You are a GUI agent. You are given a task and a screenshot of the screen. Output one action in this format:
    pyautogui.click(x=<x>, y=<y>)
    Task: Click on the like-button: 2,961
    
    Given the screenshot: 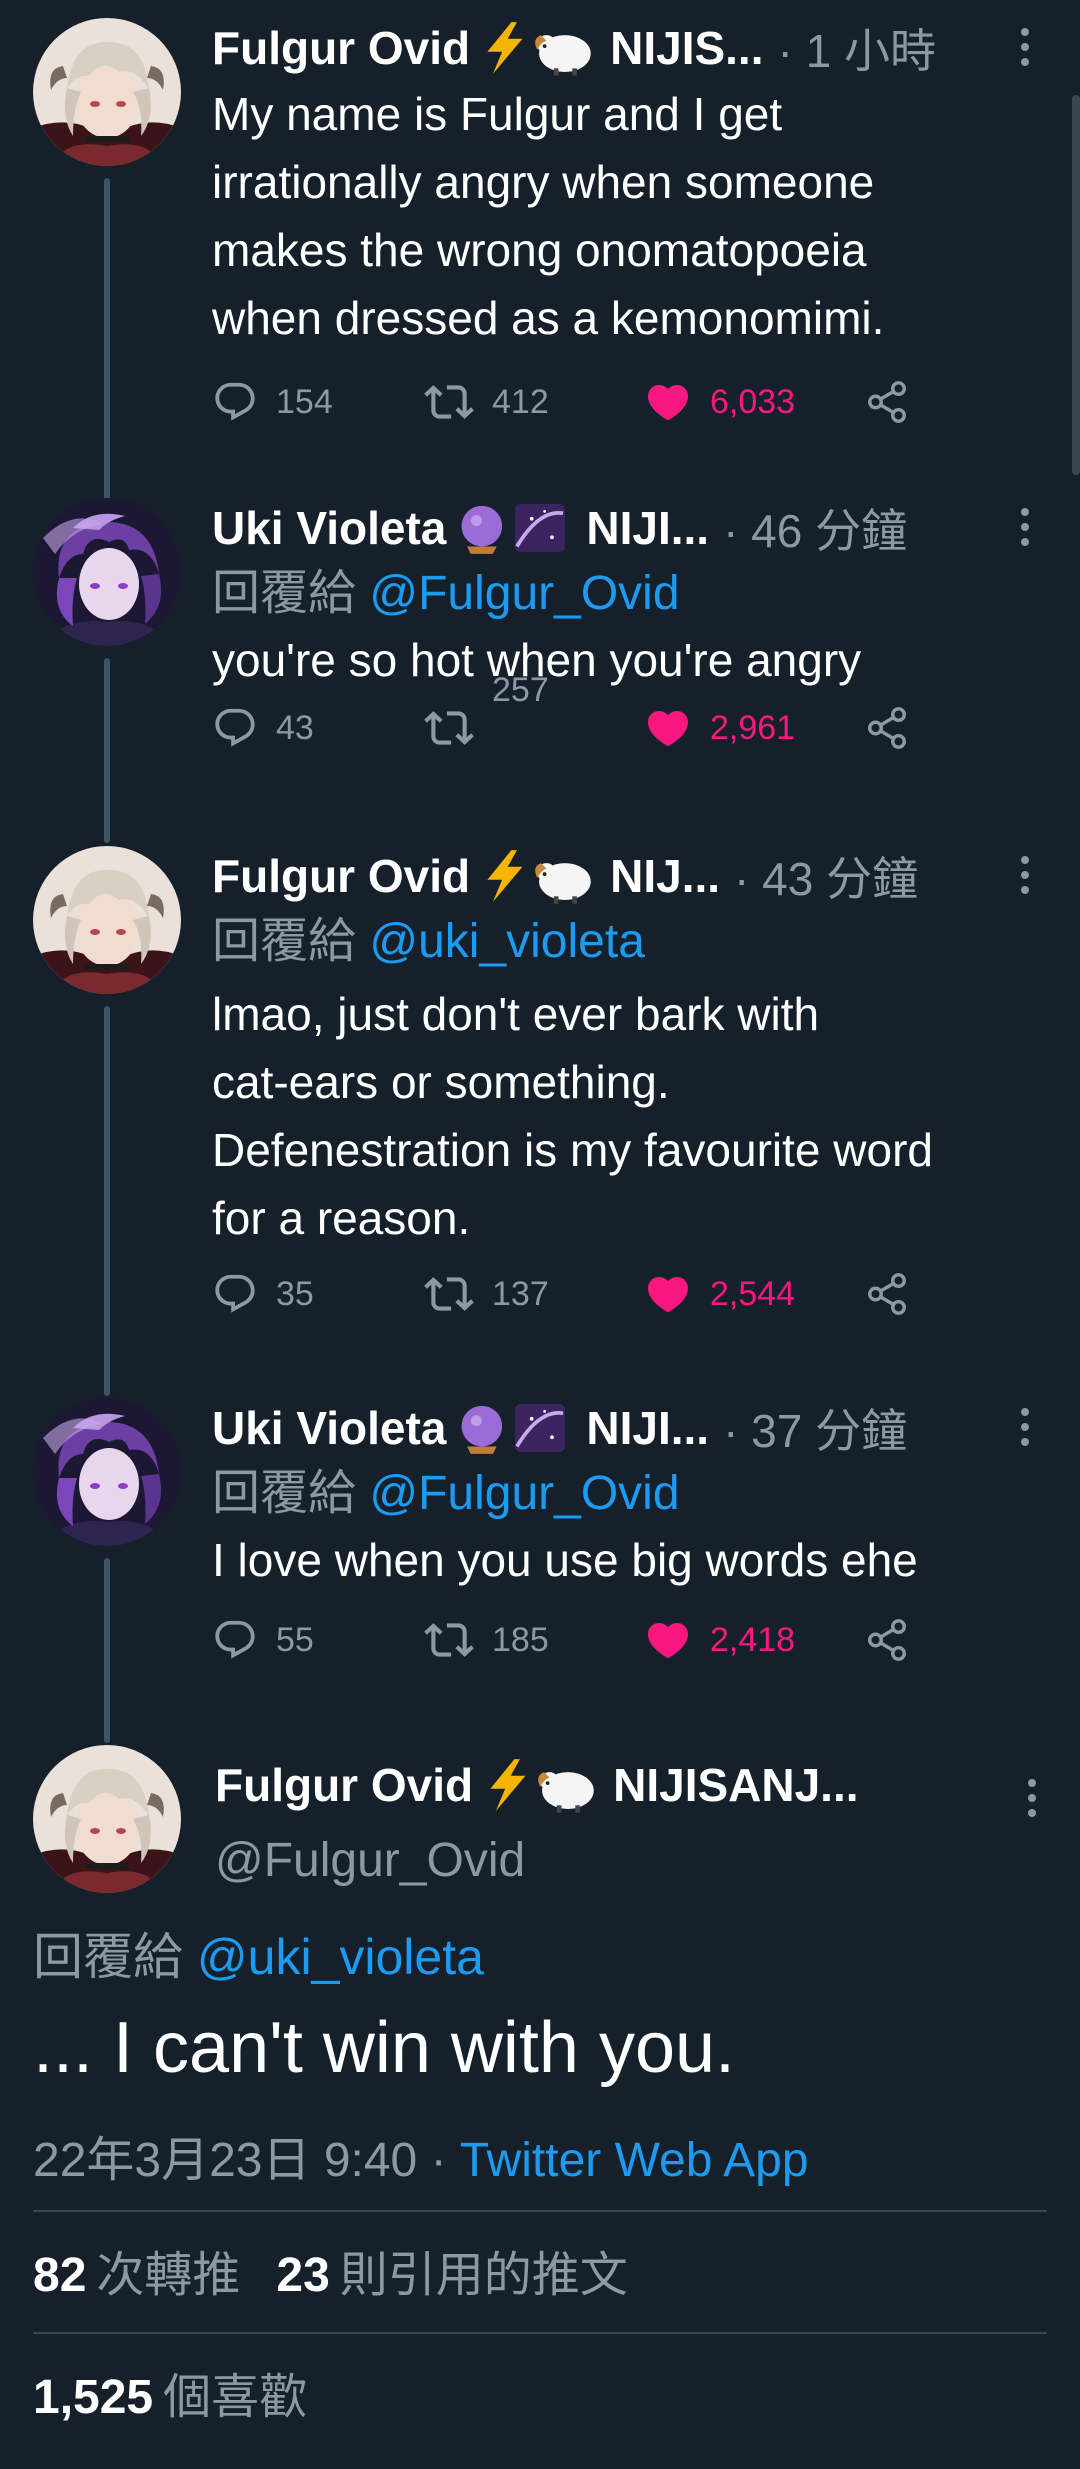 What is the action you would take?
    pyautogui.click(x=719, y=728)
    